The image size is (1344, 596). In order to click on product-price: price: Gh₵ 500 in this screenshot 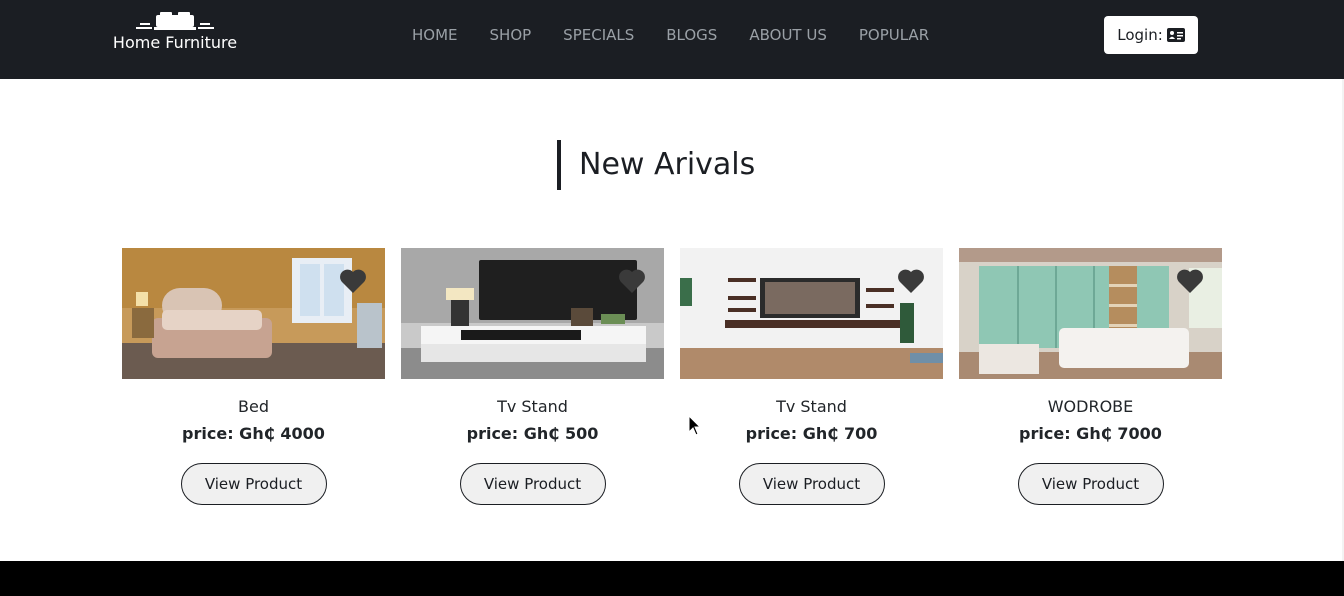, I will do `click(532, 433)`.